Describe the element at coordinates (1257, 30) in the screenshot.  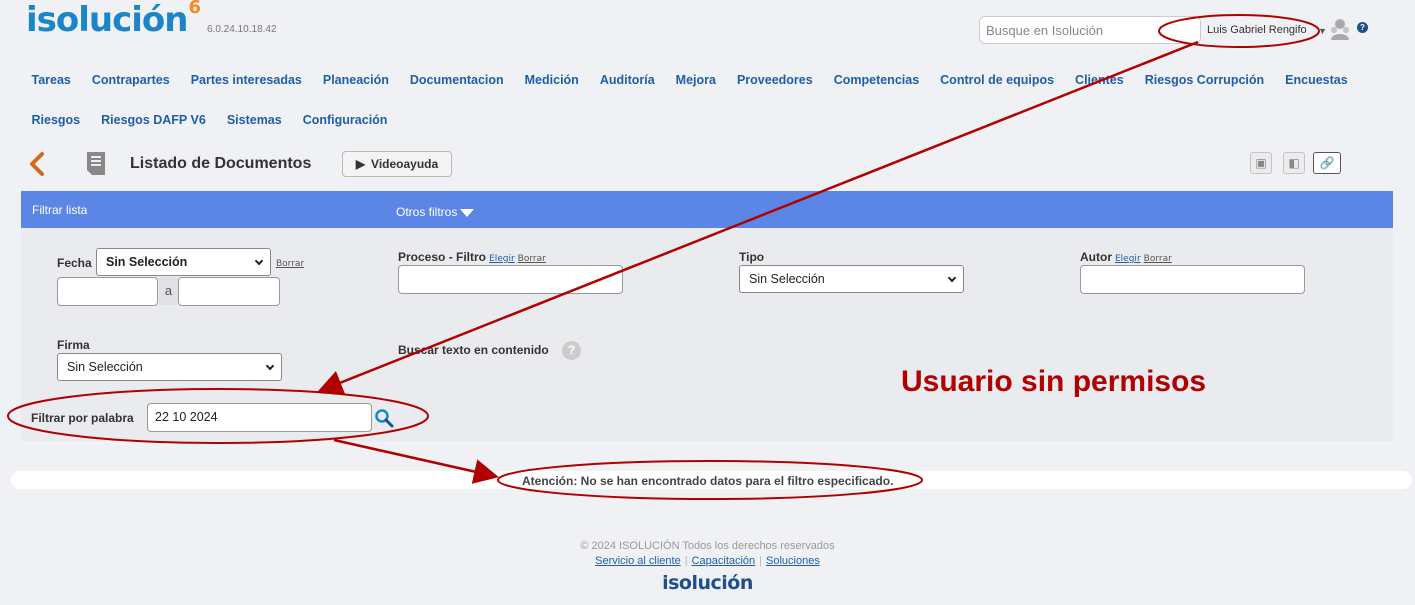
I see `user-name: Luis Gabriel Rengifo` at that location.